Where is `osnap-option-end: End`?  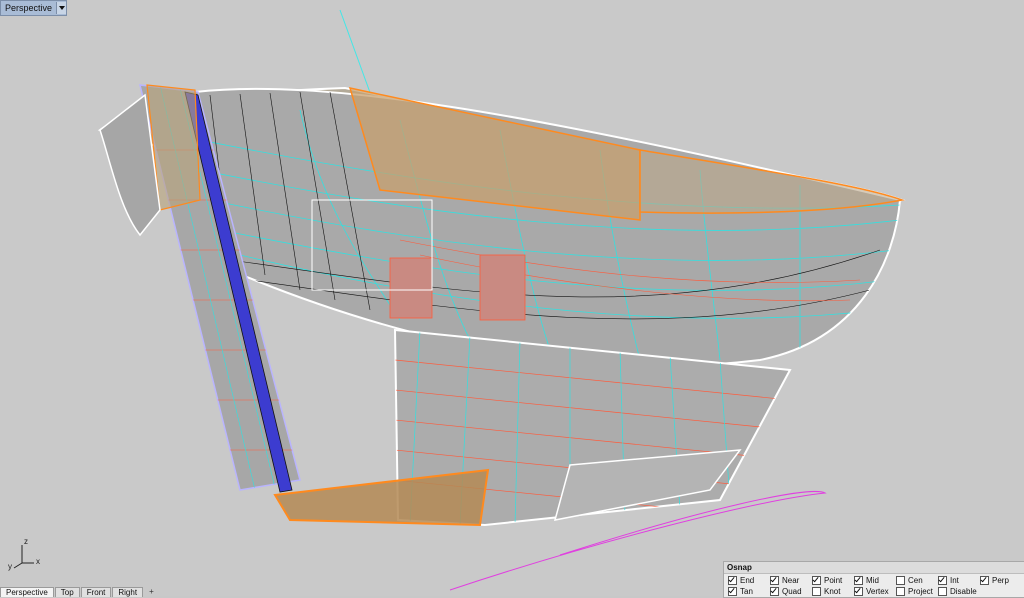 osnap-option-end: End is located at coordinates (749, 580).